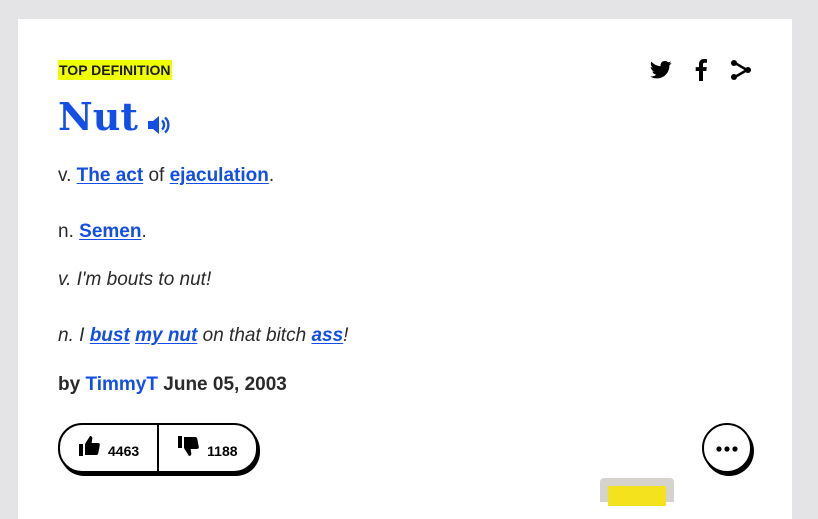 The height and width of the screenshot is (519, 818). I want to click on merch-mug-image, so click(637, 492).